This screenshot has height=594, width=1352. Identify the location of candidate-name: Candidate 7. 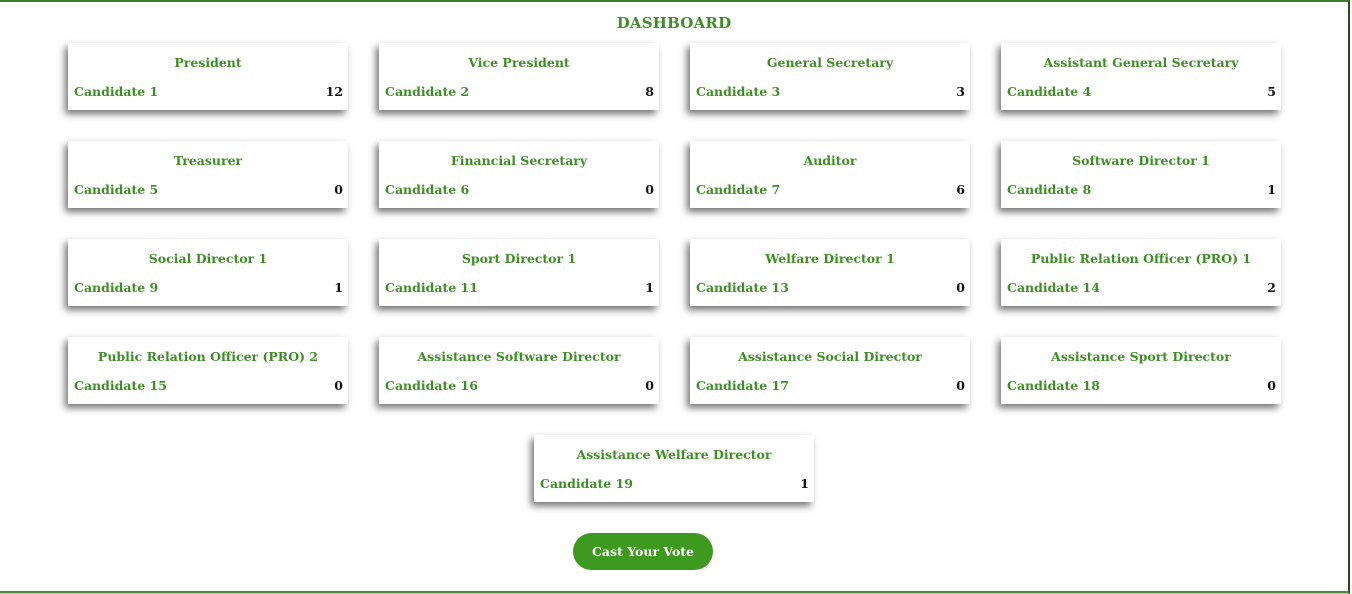
(738, 189).